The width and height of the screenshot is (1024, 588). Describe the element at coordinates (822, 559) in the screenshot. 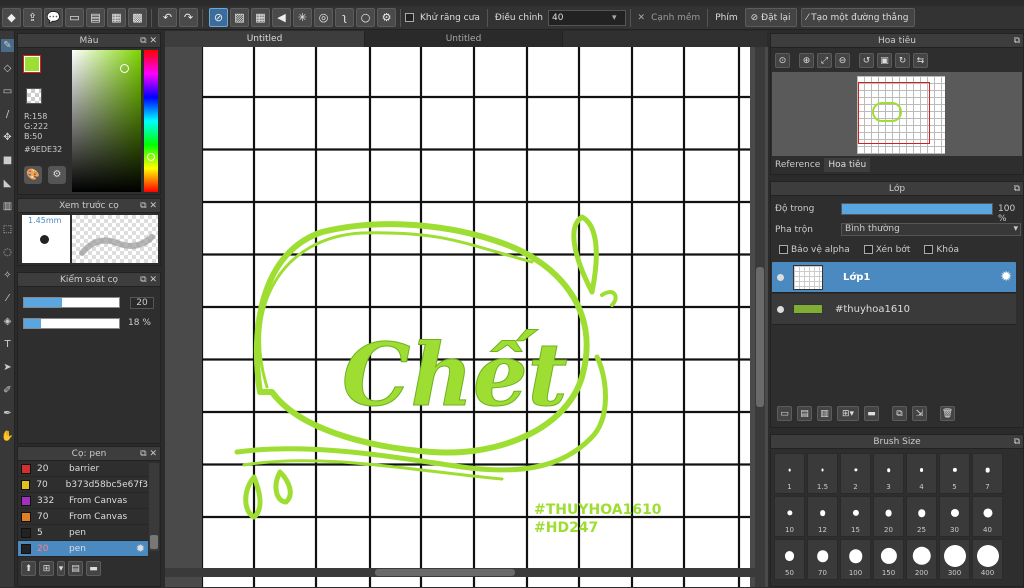

I see `brush-size-cell: 70` at that location.